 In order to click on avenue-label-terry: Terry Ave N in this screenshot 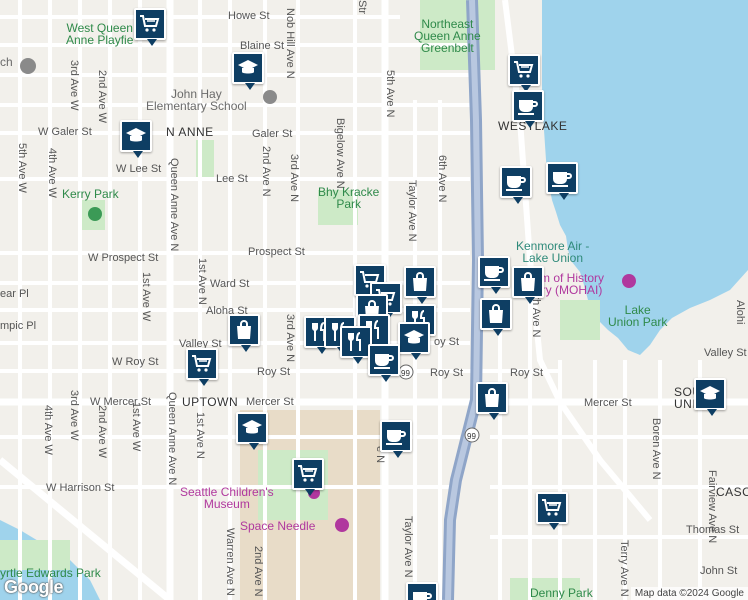, I will do `click(624, 568)`.